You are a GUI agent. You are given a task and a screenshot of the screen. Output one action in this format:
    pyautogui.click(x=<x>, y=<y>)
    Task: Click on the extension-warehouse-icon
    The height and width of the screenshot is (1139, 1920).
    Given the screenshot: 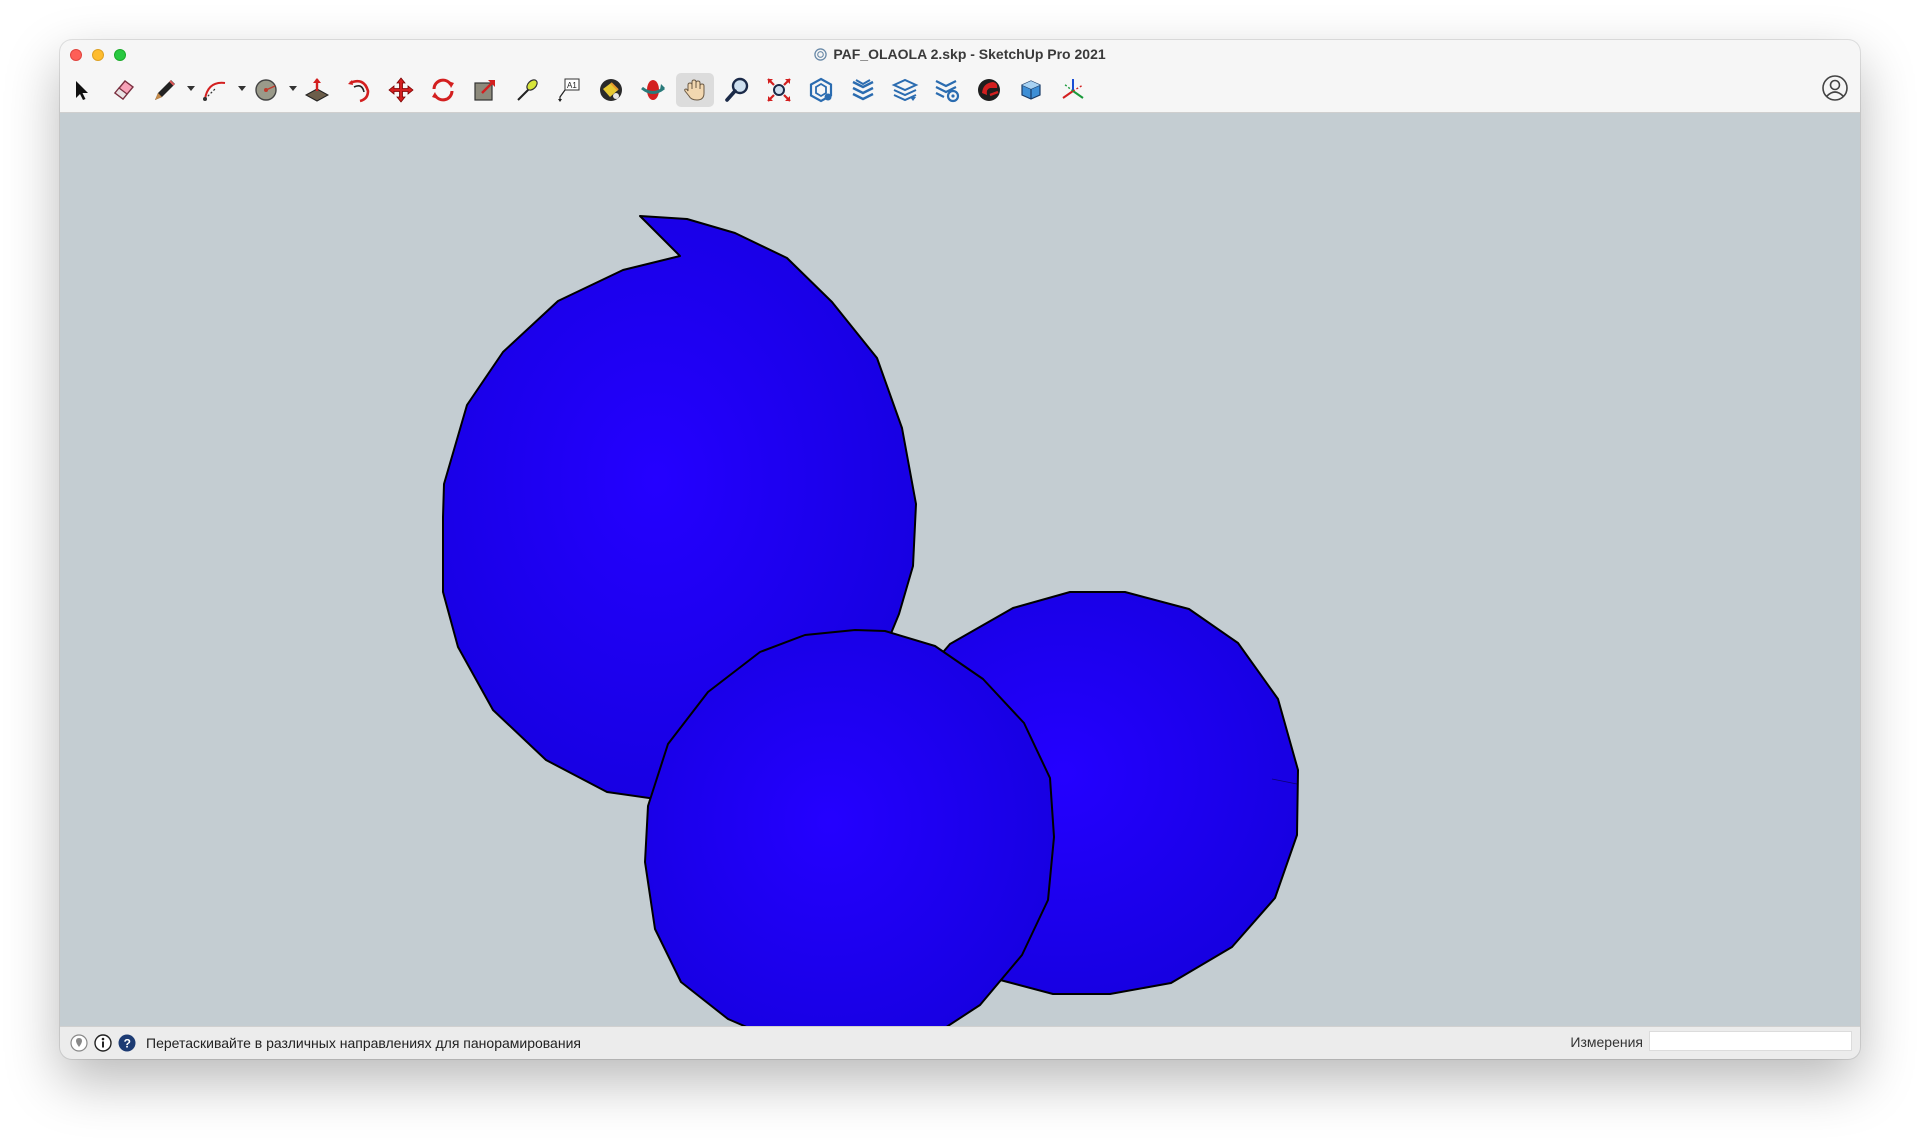 What is the action you would take?
    pyautogui.click(x=863, y=90)
    